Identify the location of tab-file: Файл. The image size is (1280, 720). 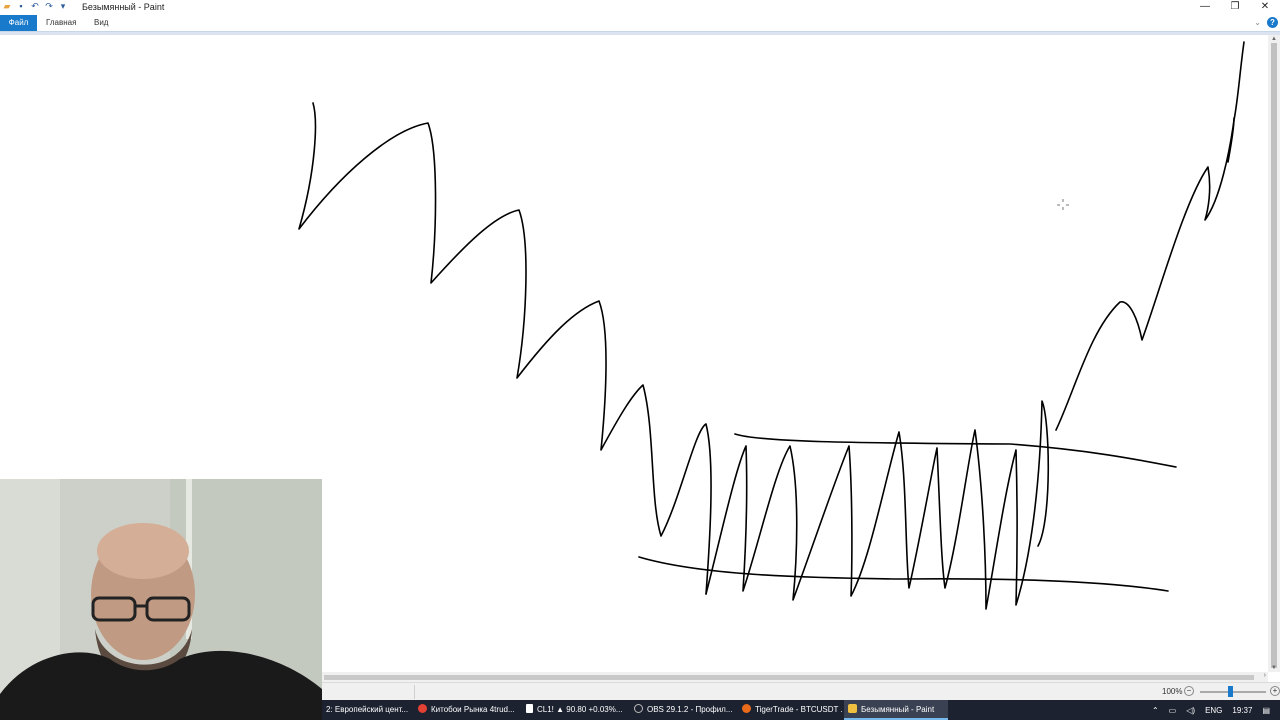
(18, 23).